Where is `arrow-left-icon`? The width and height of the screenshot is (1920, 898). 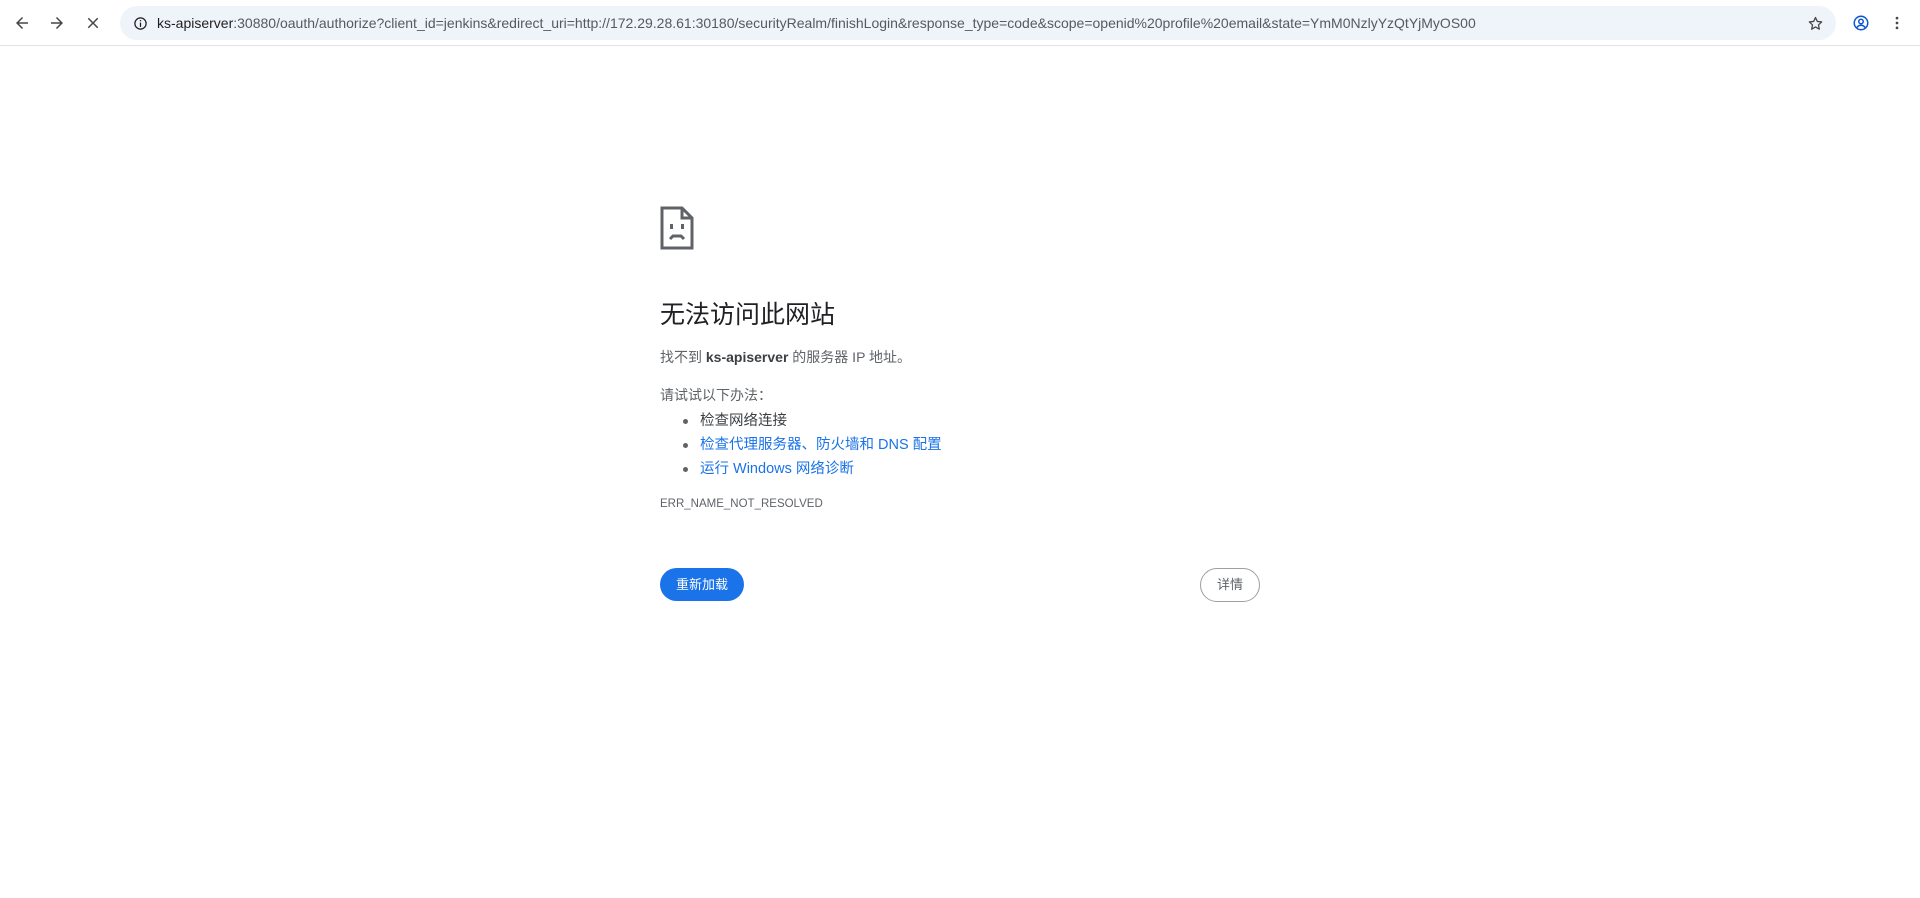 arrow-left-icon is located at coordinates (22, 23).